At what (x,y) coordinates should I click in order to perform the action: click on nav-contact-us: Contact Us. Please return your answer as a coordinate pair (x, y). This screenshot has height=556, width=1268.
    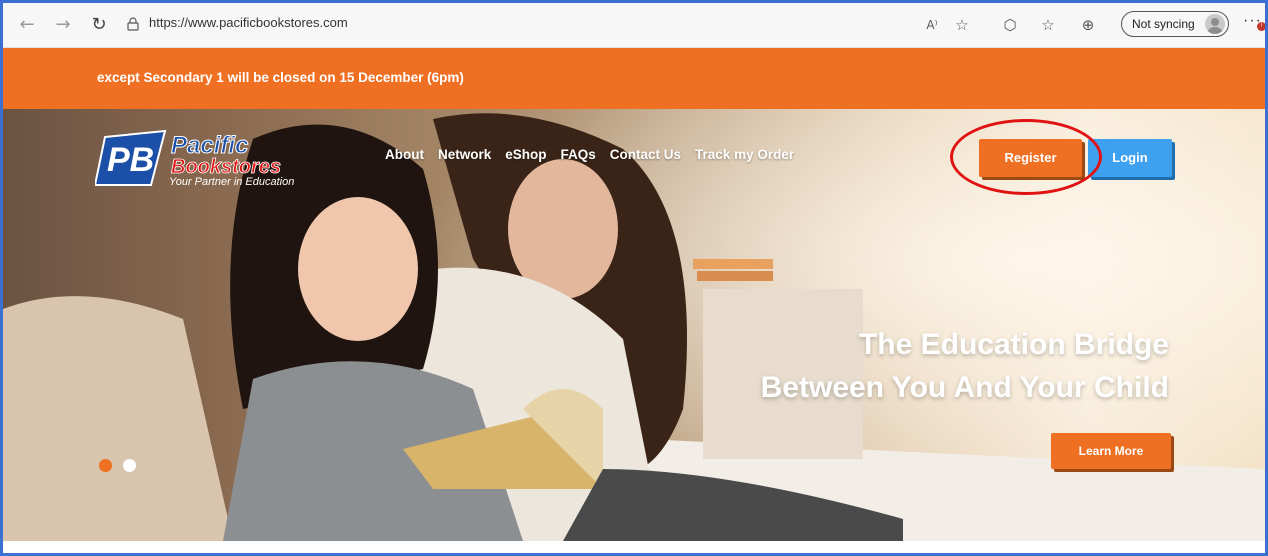
    Looking at the image, I should click on (645, 154).